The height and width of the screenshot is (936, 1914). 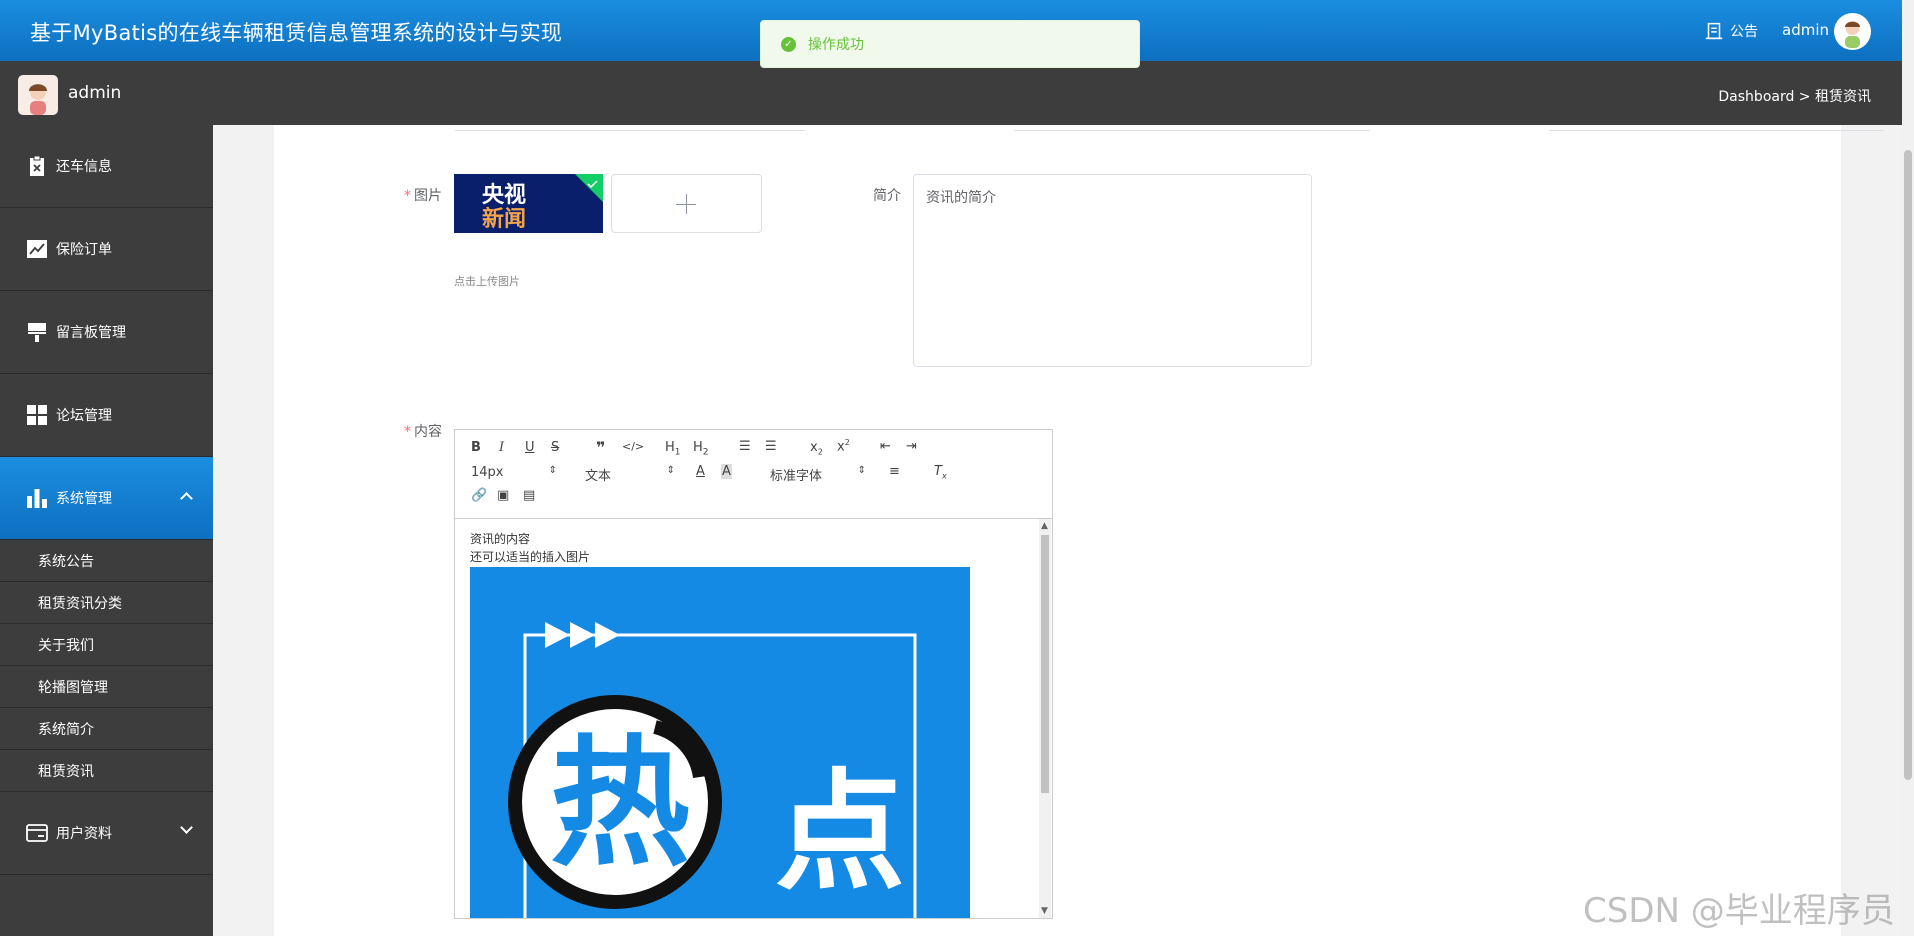 I want to click on subscript-button: x2, so click(x=816, y=448).